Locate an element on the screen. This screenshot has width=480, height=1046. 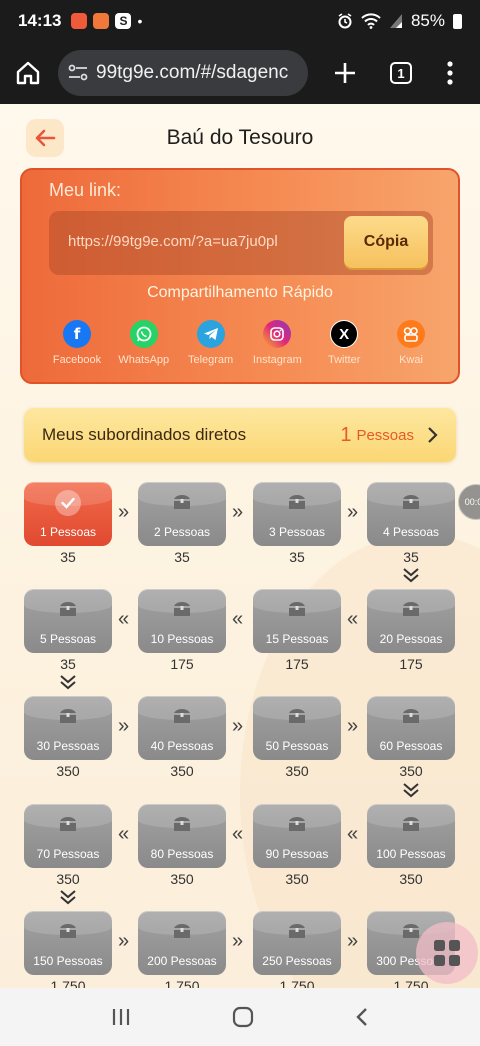
share-facebook: f Facebook is located at coordinates (77, 343).